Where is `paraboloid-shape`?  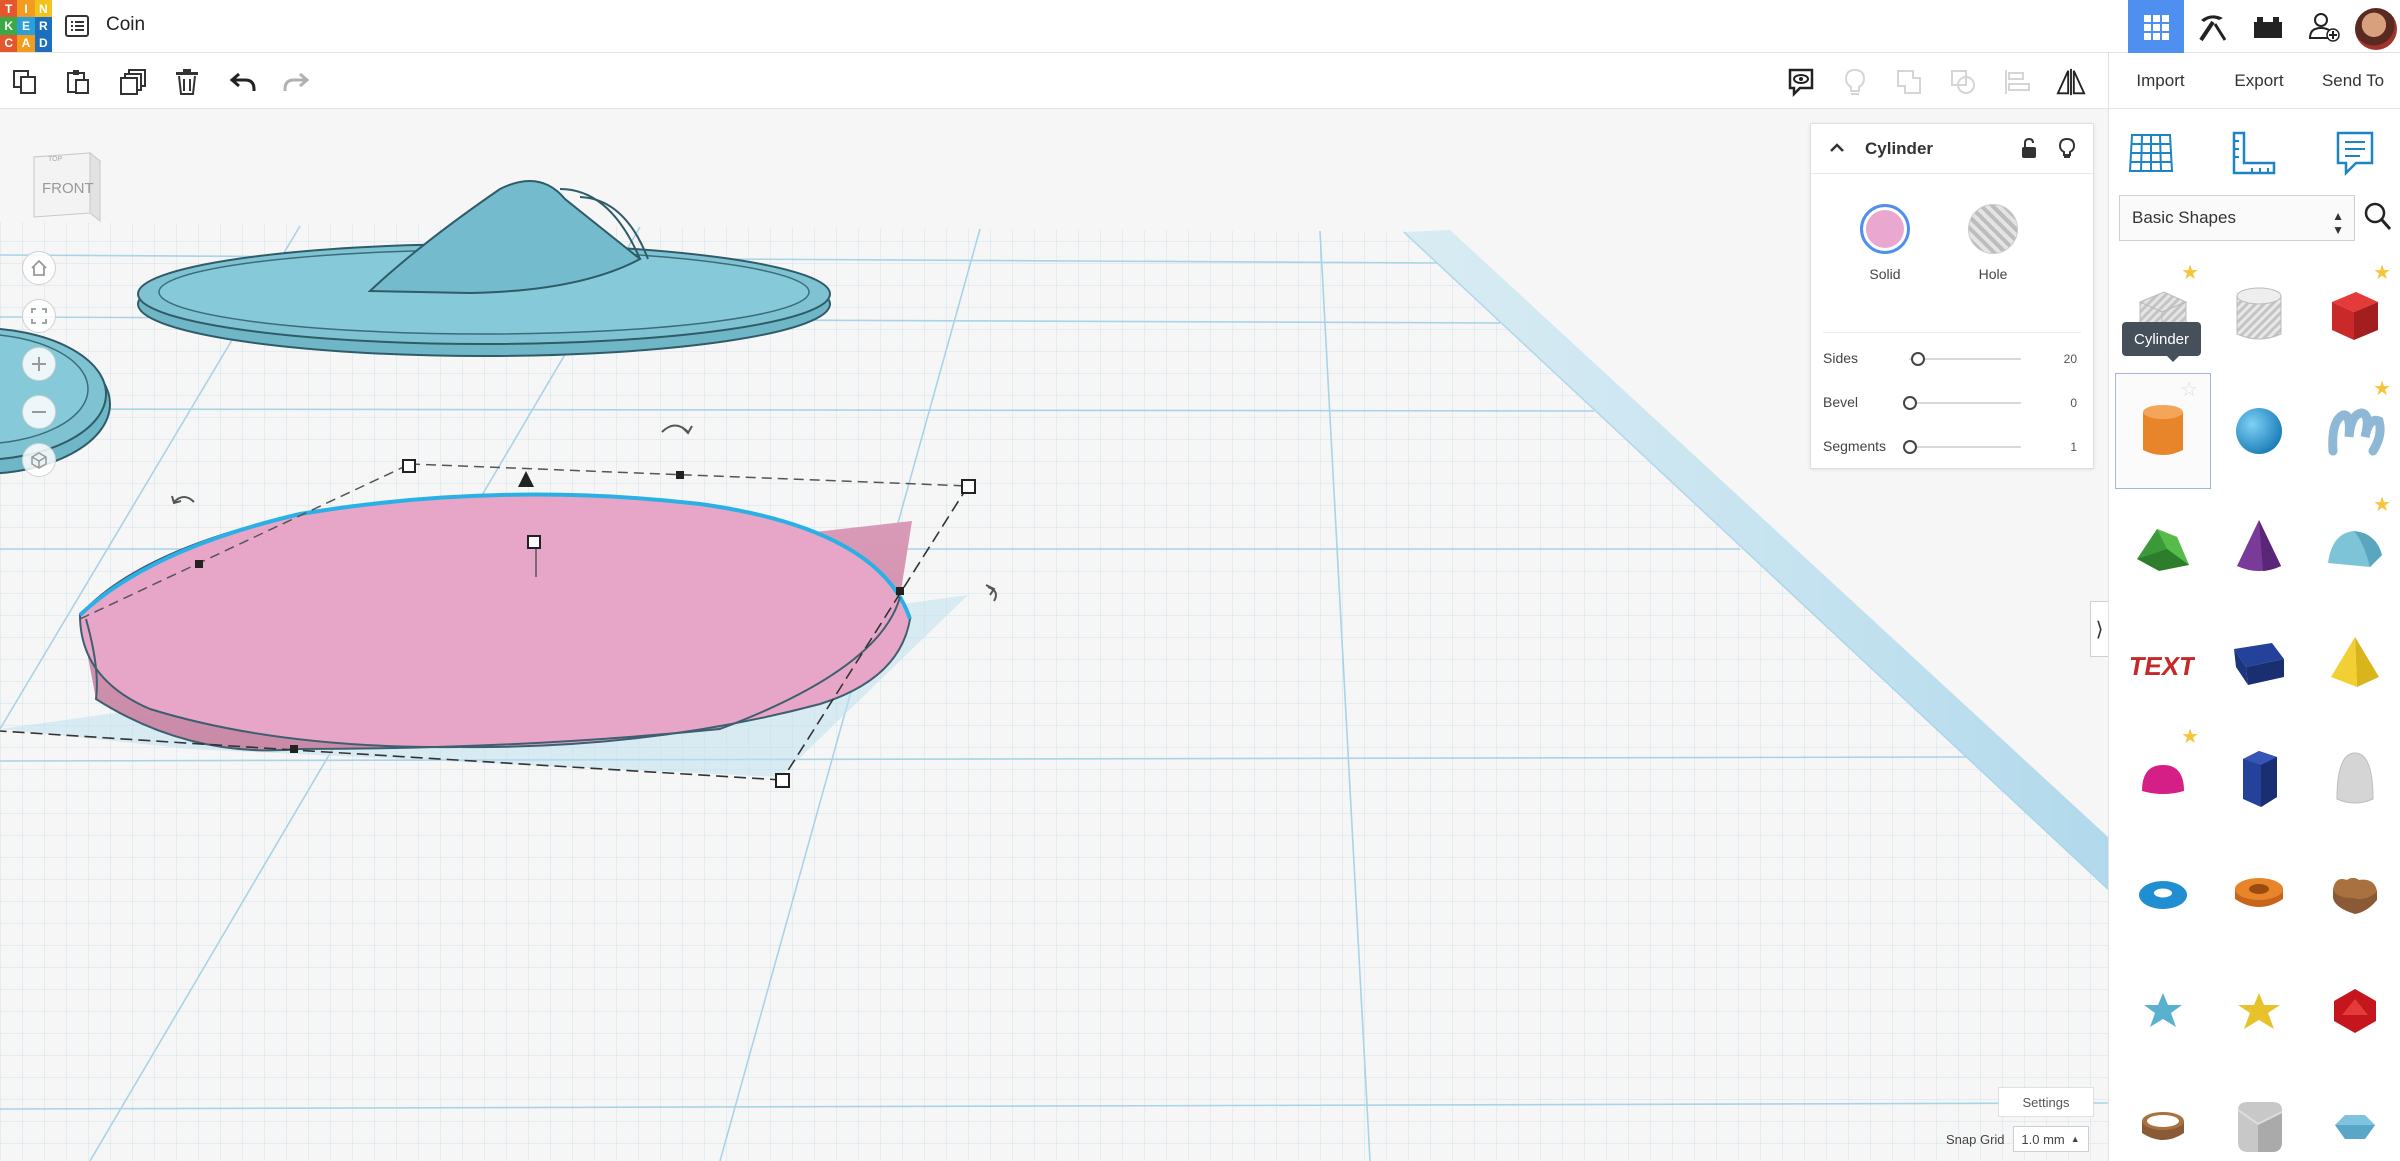 paraboloid-shape is located at coordinates (2353, 779).